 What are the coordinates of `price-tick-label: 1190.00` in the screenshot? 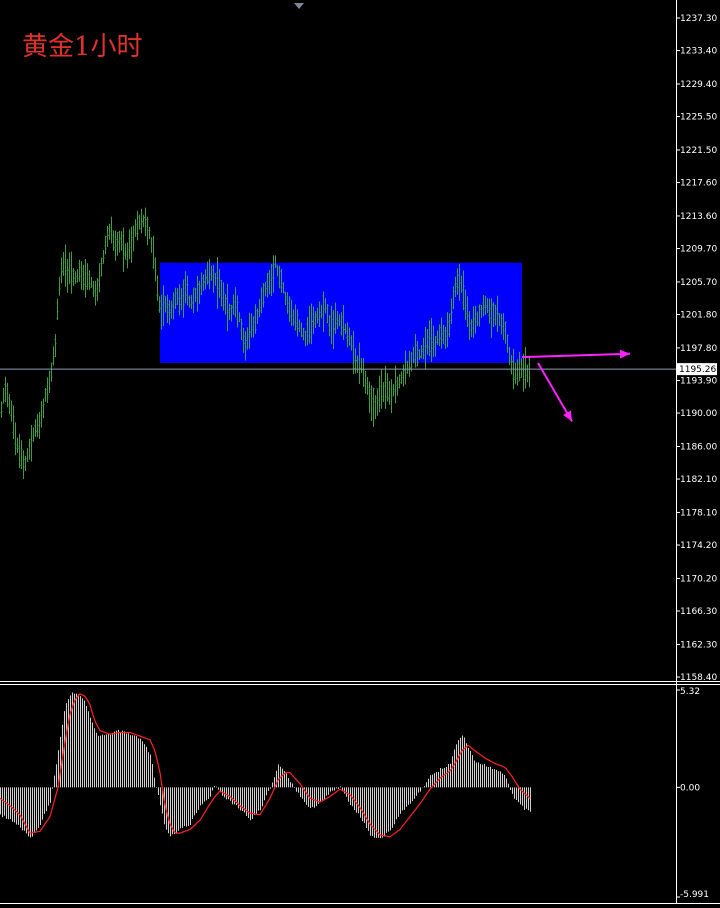 It's located at (698, 414).